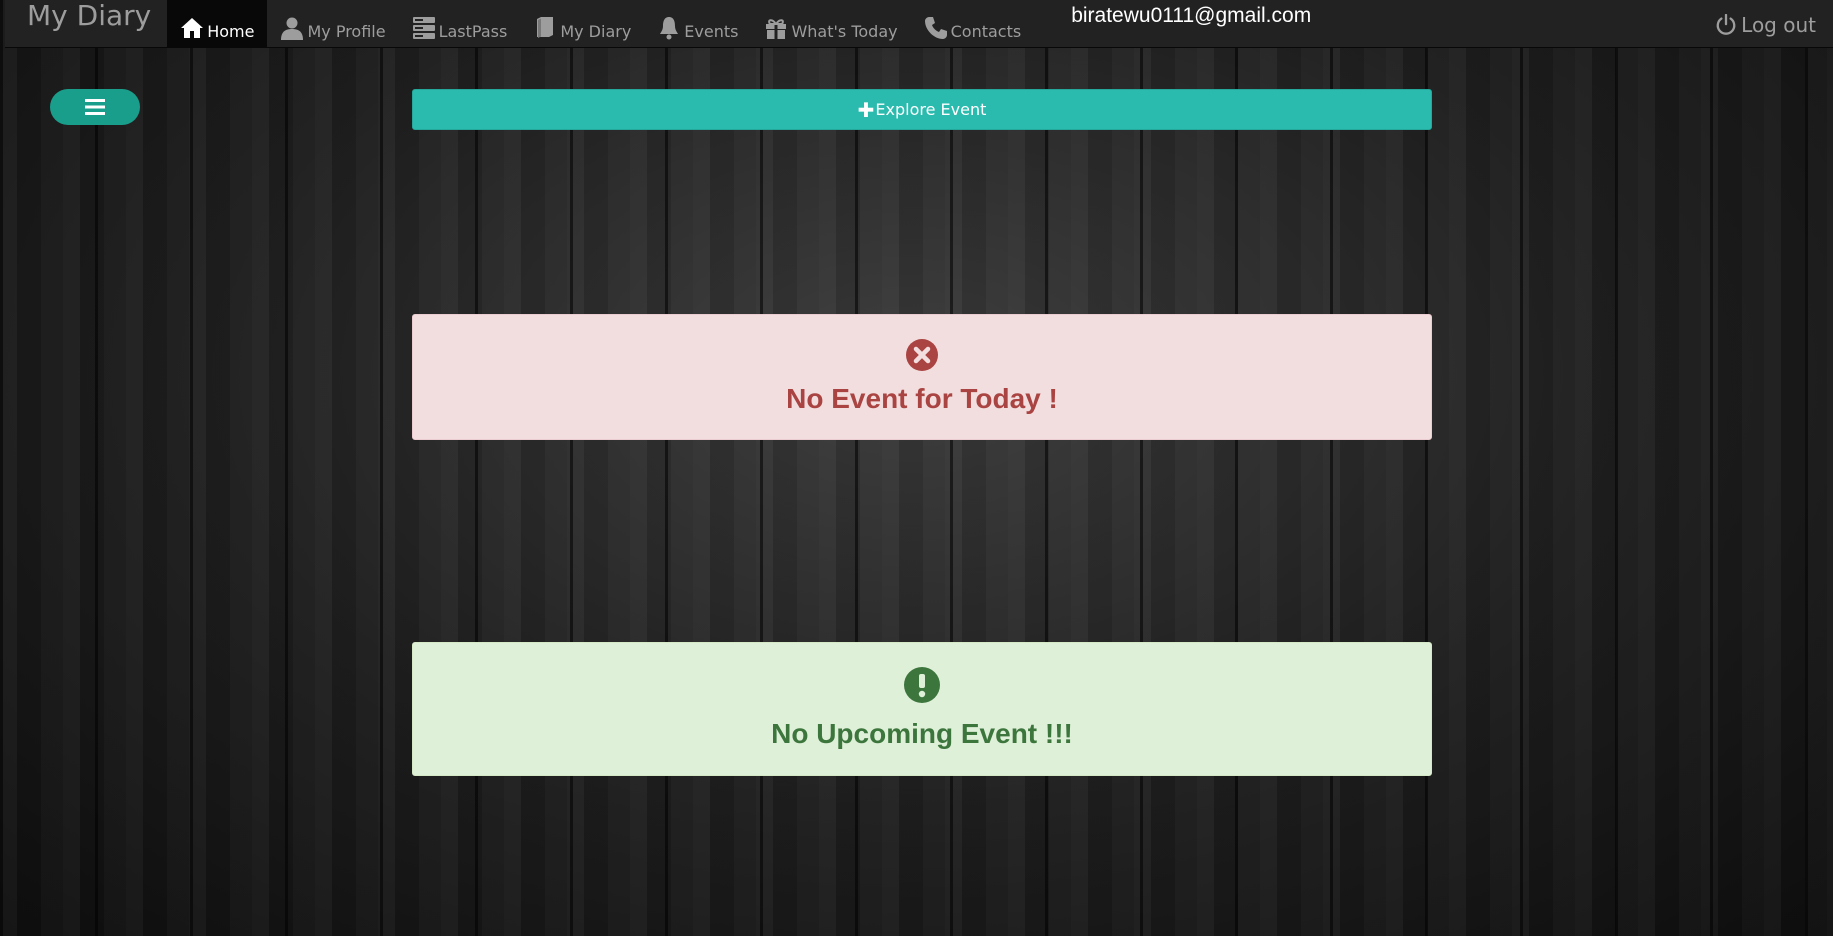 Image resolution: width=1833 pixels, height=936 pixels. What do you see at coordinates (711, 31) in the screenshot?
I see `nav-item-label: Events` at bounding box center [711, 31].